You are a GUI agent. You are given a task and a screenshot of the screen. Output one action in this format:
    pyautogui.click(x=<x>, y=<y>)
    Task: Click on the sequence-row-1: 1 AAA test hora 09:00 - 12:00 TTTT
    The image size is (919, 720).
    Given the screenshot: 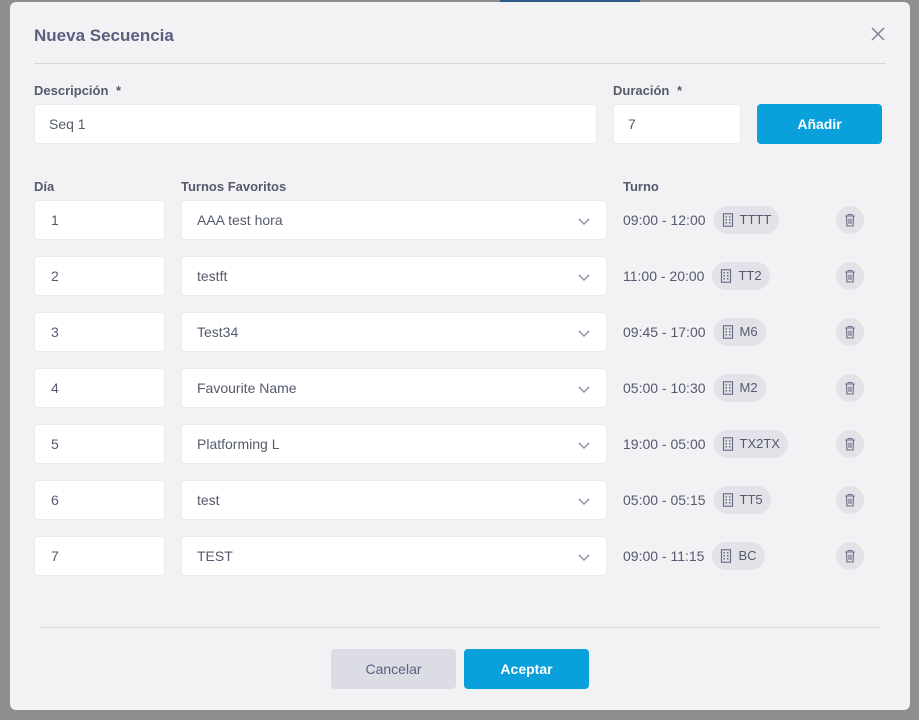 What is the action you would take?
    pyautogui.click(x=460, y=220)
    